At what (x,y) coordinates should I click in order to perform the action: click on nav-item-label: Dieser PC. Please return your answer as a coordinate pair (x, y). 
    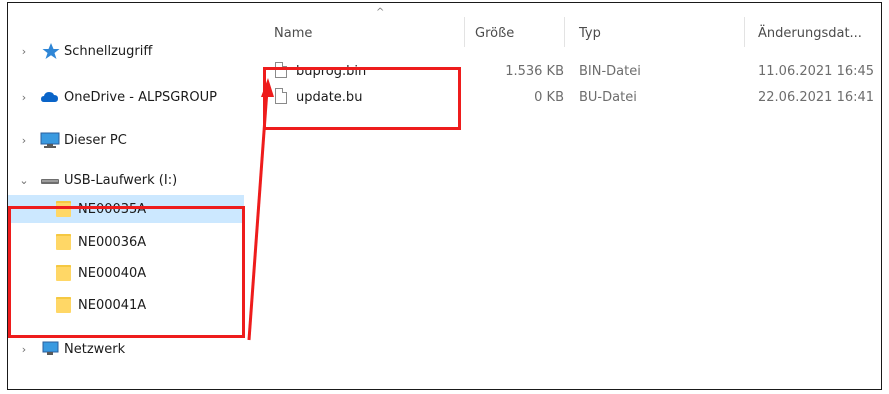
    Looking at the image, I should click on (95, 140).